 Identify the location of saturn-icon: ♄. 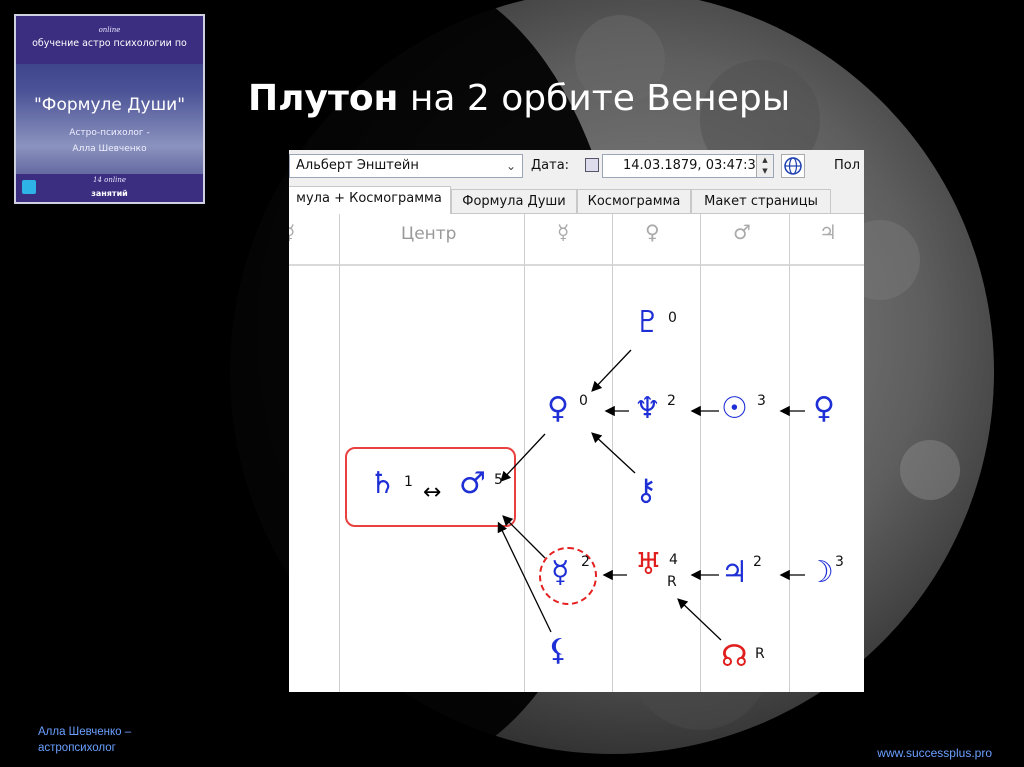
(382, 483).